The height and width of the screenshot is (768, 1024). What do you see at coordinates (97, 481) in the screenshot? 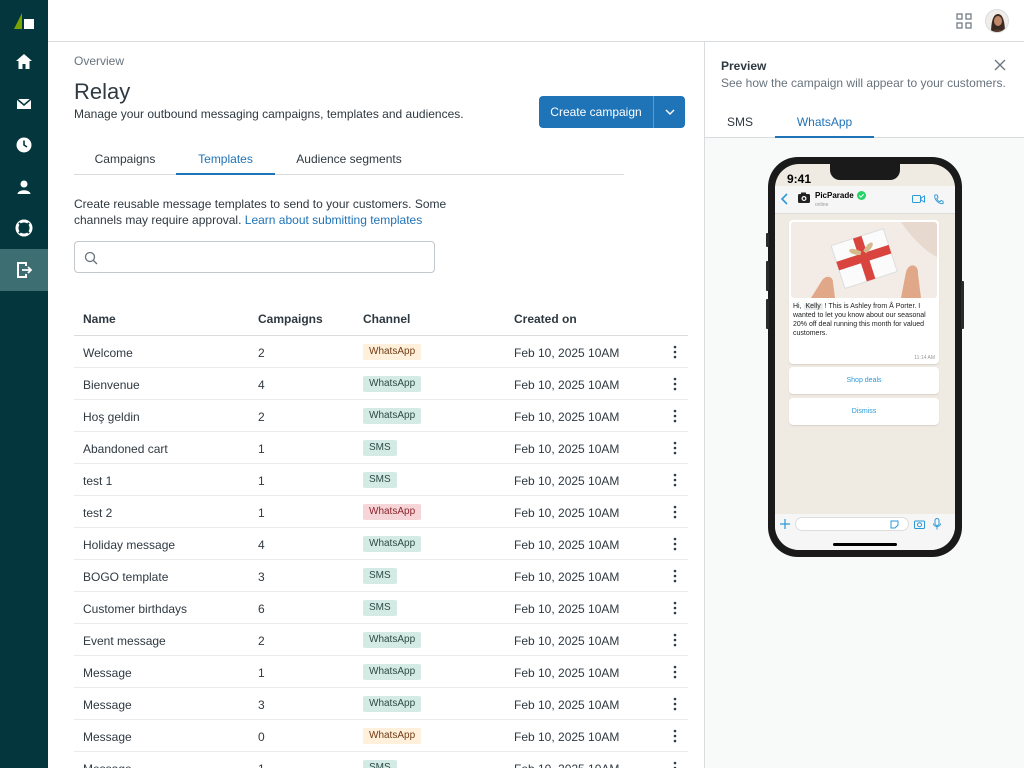
I see `template-name: test 1` at bounding box center [97, 481].